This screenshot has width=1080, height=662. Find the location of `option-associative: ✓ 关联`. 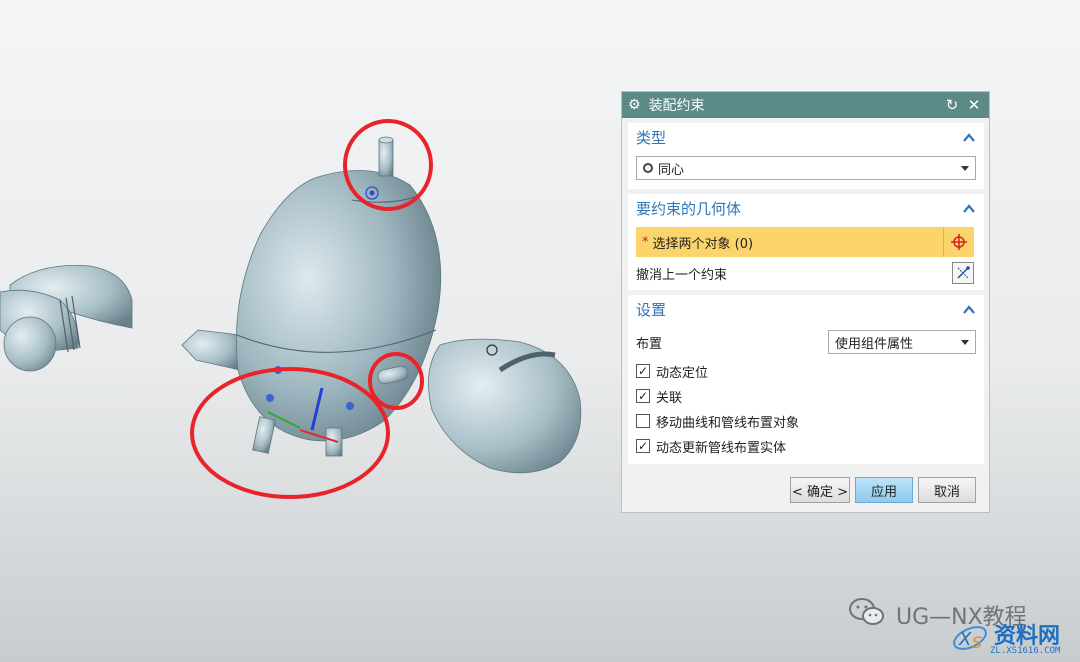

option-associative: ✓ 关联 is located at coordinates (806, 396).